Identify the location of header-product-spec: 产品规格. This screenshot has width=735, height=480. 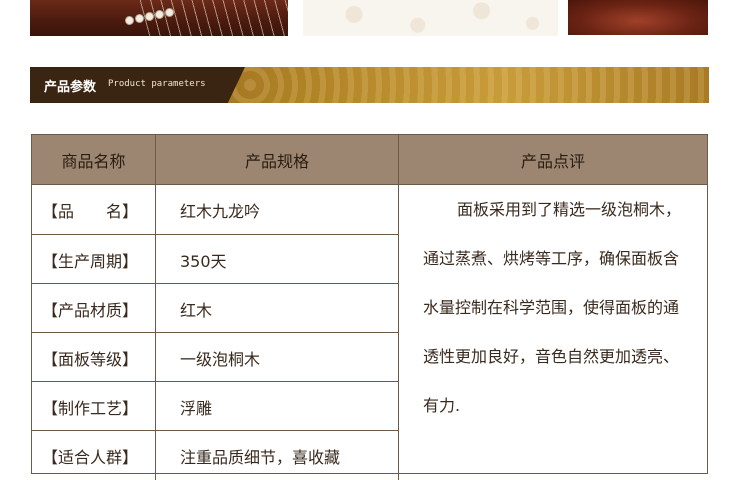
(277, 159).